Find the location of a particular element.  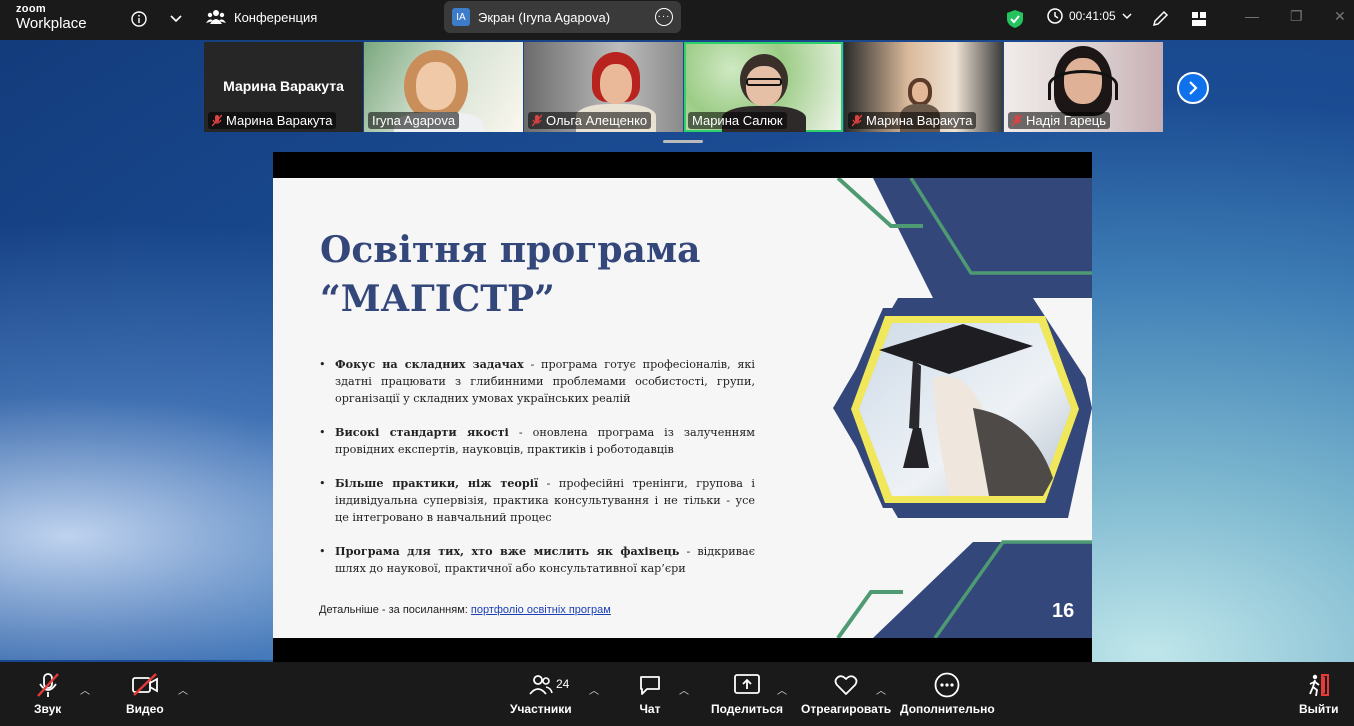

sharer-avatar: IA is located at coordinates (461, 17).